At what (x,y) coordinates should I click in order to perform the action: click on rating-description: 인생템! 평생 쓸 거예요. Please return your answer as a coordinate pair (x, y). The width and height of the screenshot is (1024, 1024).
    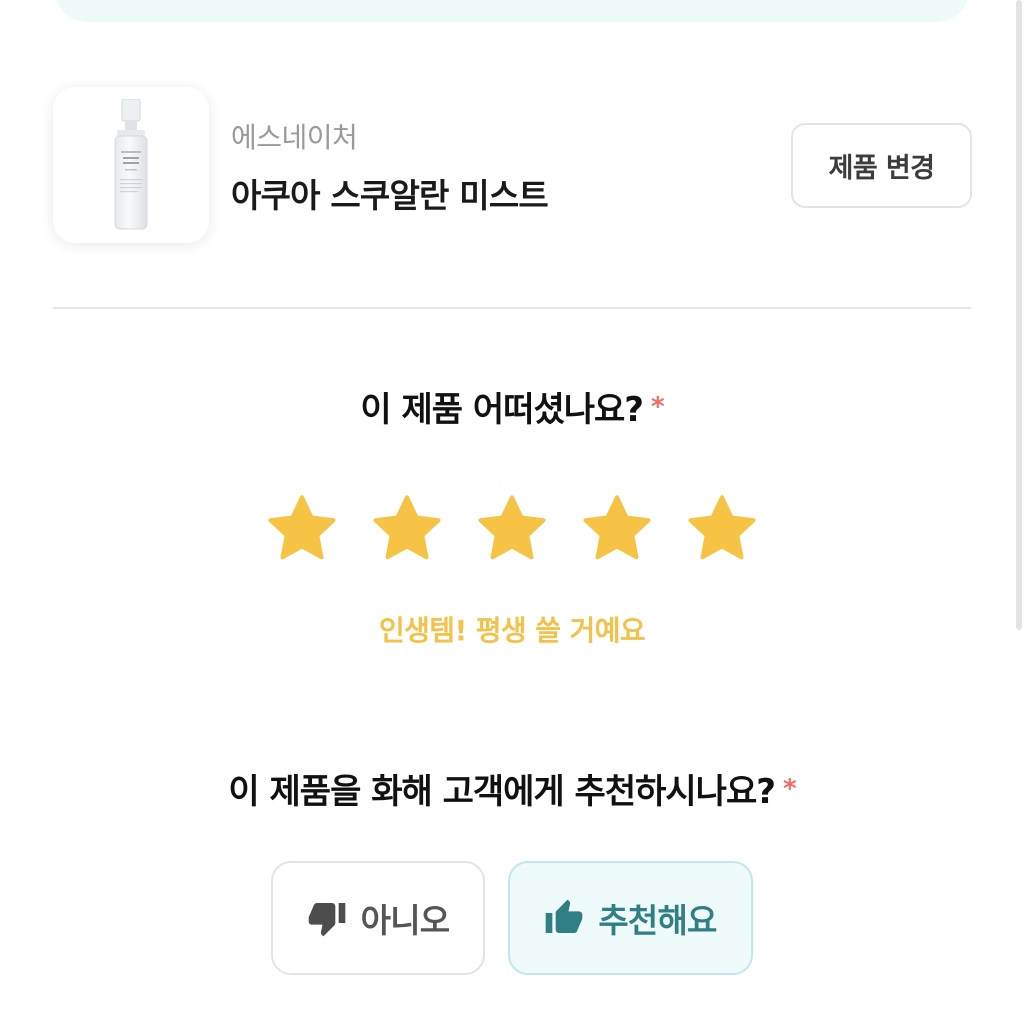
    Looking at the image, I should click on (512, 630).